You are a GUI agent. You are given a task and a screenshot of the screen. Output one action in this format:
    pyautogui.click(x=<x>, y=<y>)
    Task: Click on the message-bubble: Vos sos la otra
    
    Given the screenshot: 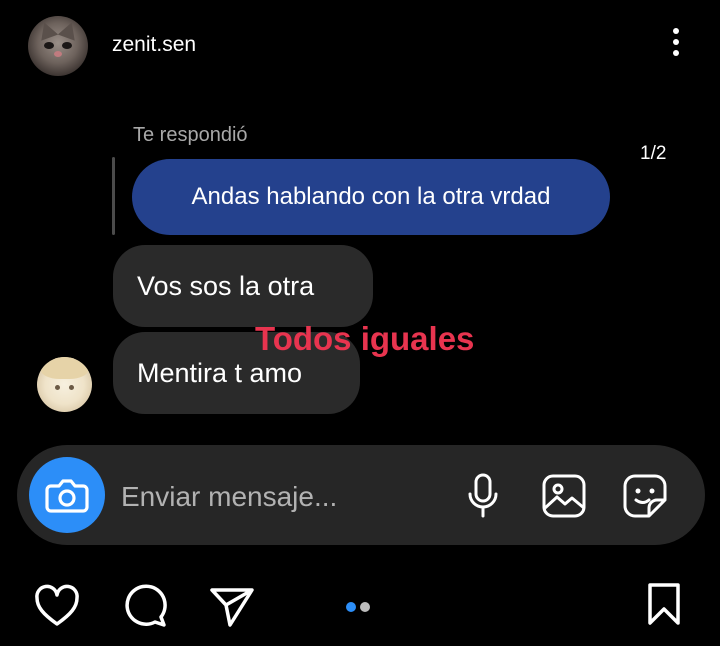 What is the action you would take?
    pyautogui.click(x=243, y=286)
    